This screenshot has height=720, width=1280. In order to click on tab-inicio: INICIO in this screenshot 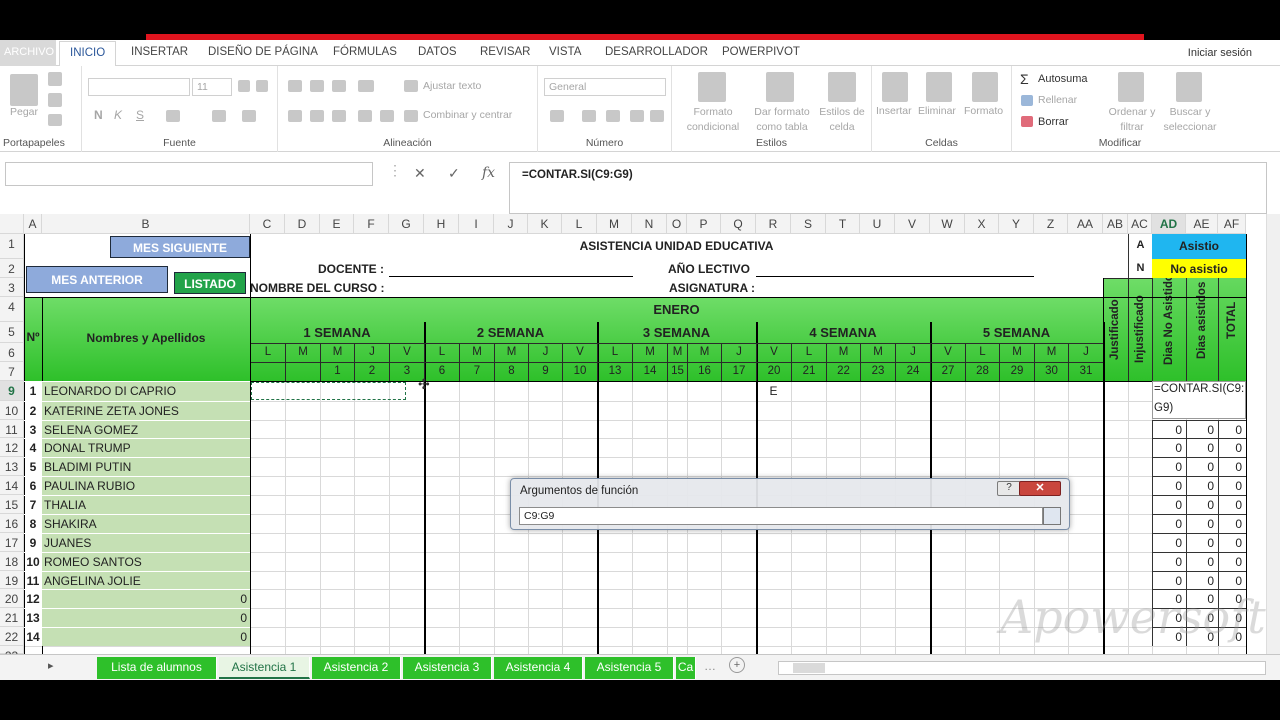, I will do `click(88, 54)`.